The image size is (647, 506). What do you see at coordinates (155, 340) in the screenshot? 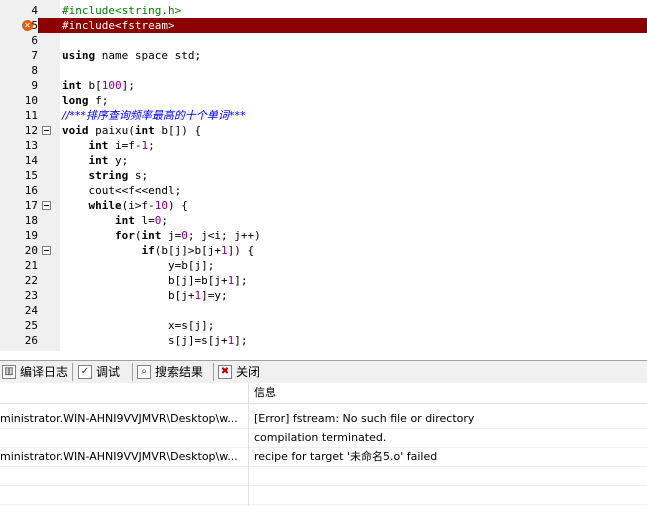
I see `code-text: s[j]=s[j+1];` at bounding box center [155, 340].